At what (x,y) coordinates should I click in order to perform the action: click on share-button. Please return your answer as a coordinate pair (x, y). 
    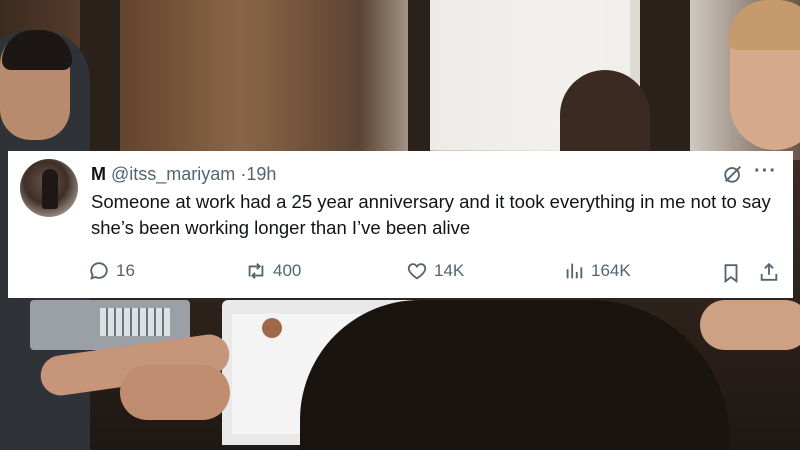
    Looking at the image, I should click on (769, 274).